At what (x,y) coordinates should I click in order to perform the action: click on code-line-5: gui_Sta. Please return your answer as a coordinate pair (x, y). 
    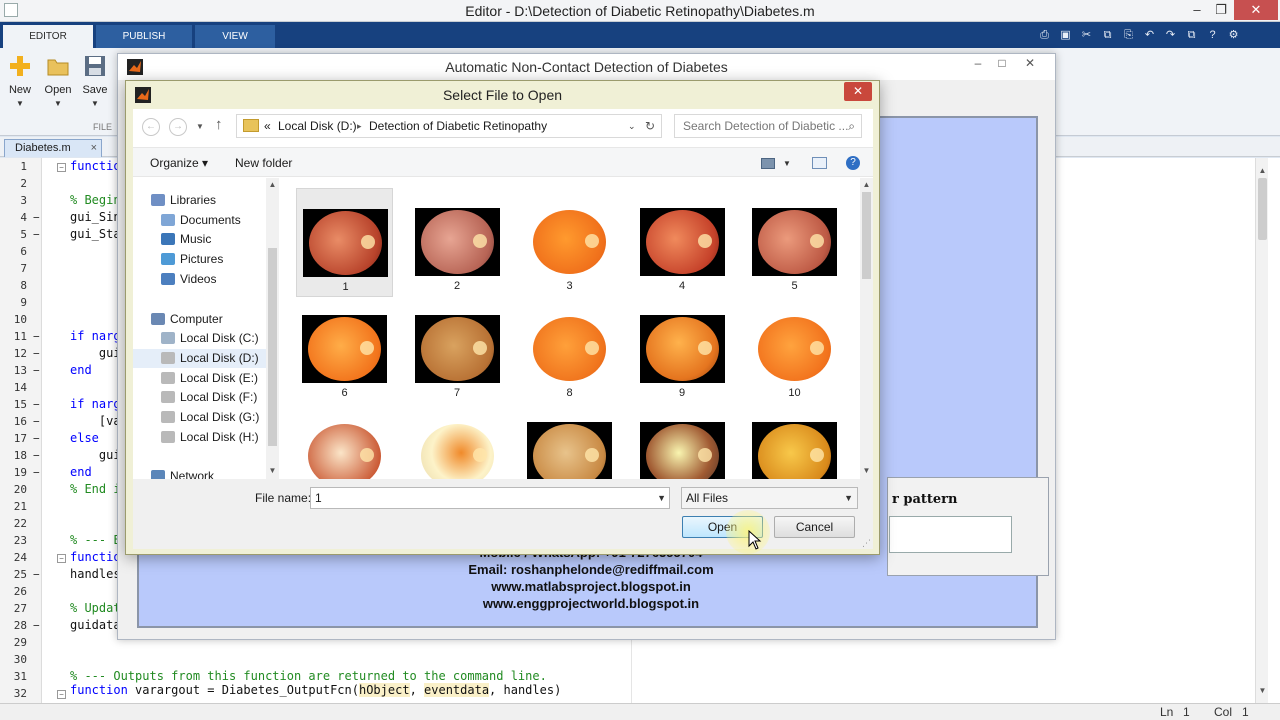
    Looking at the image, I should click on (95, 234).